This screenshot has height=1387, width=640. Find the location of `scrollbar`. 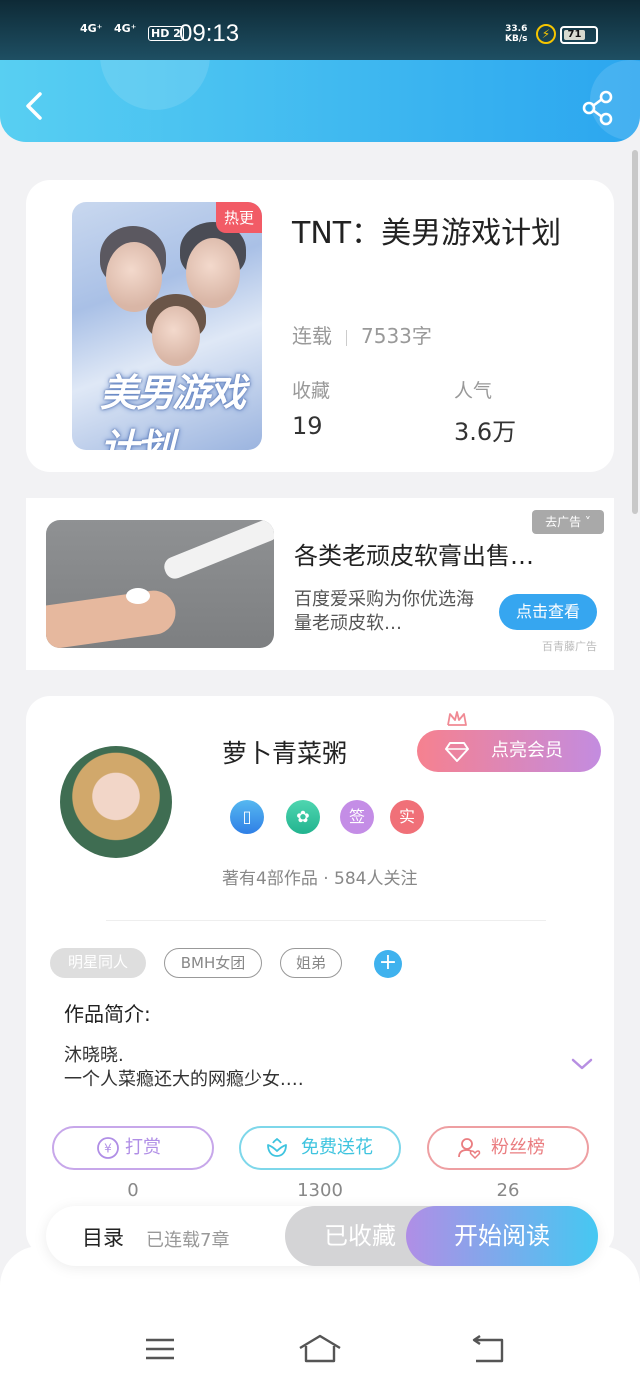

scrollbar is located at coordinates (635, 332).